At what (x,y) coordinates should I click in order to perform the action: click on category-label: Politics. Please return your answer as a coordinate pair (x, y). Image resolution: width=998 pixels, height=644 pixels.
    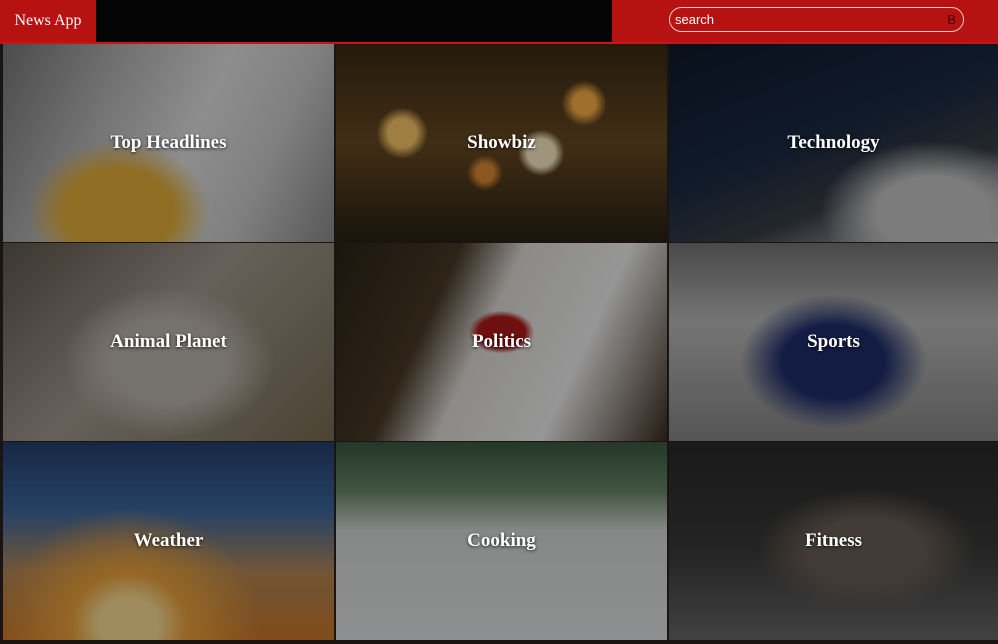
    Looking at the image, I should click on (501, 341).